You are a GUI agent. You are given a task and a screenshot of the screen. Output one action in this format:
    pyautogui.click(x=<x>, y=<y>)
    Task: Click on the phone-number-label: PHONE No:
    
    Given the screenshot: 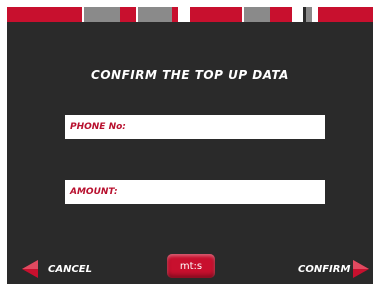 What is the action you would take?
    pyautogui.click(x=98, y=127)
    